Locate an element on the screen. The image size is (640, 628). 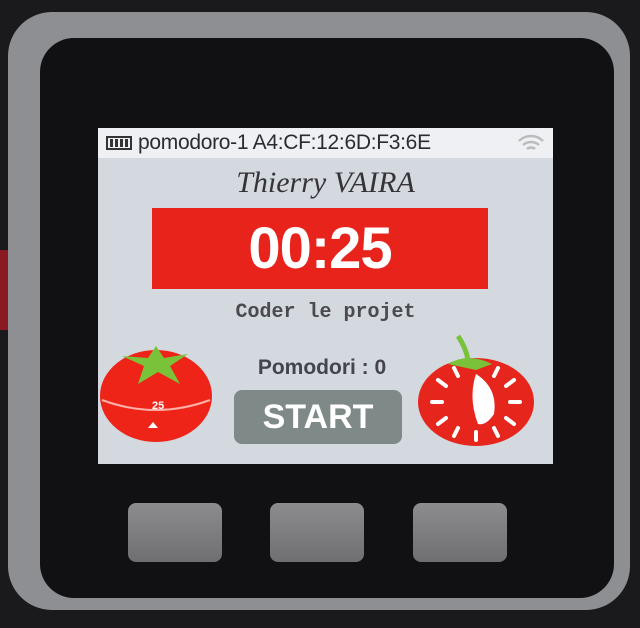
battery-icon is located at coordinates (119, 143).